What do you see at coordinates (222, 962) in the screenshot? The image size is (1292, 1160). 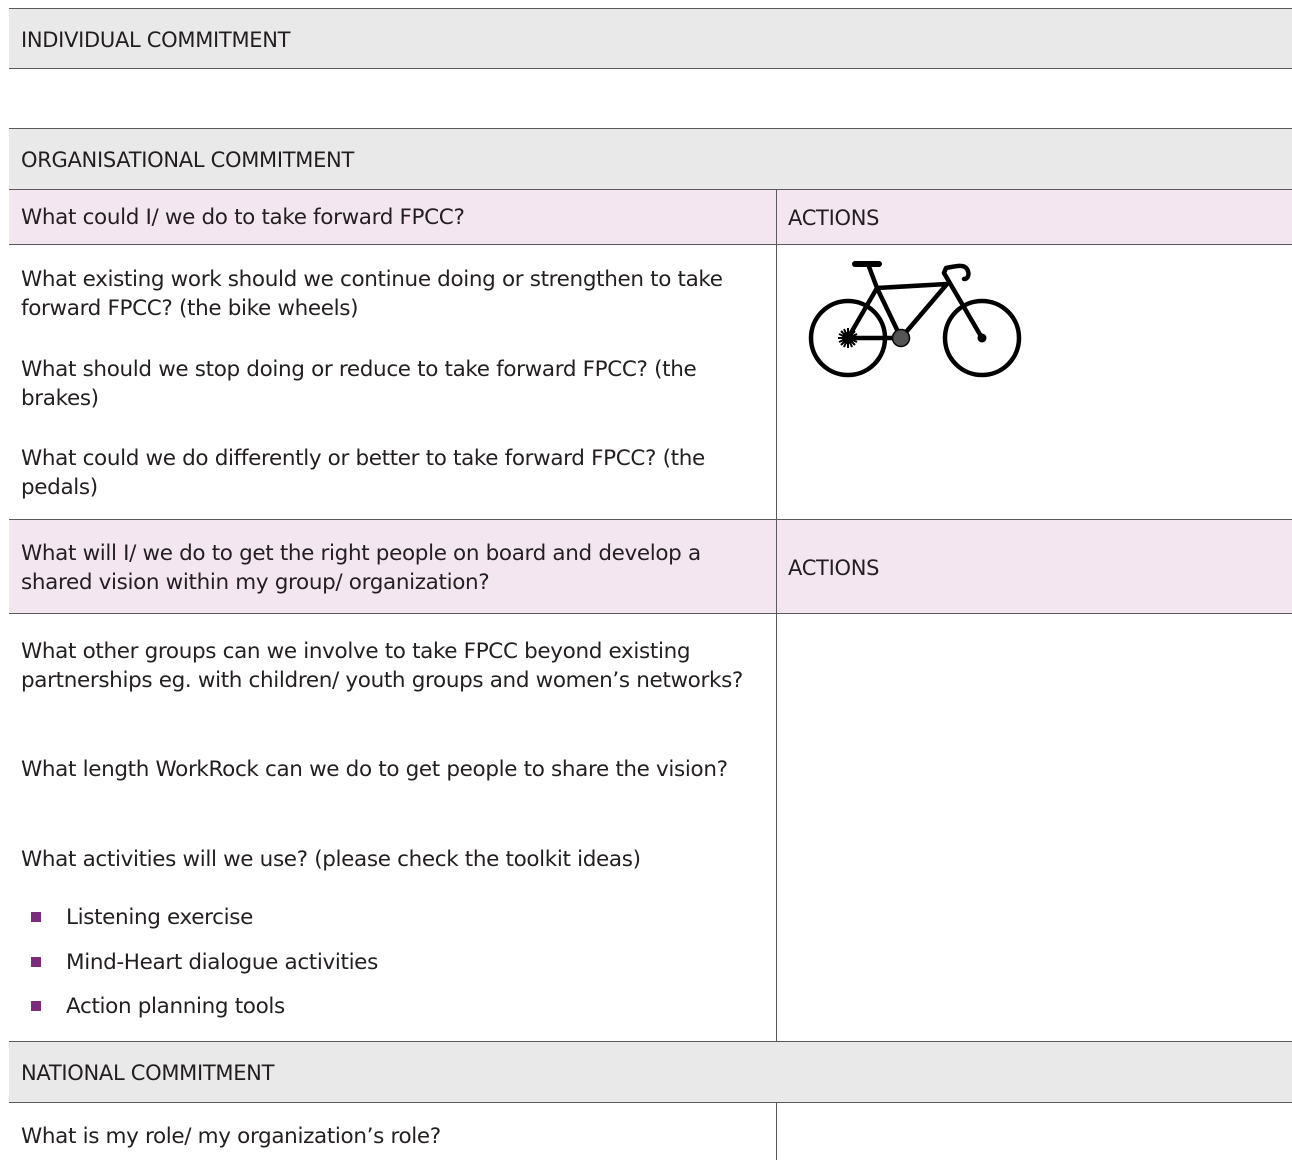 I see `bullet-item: Mind-Heart dialogue activities` at bounding box center [222, 962].